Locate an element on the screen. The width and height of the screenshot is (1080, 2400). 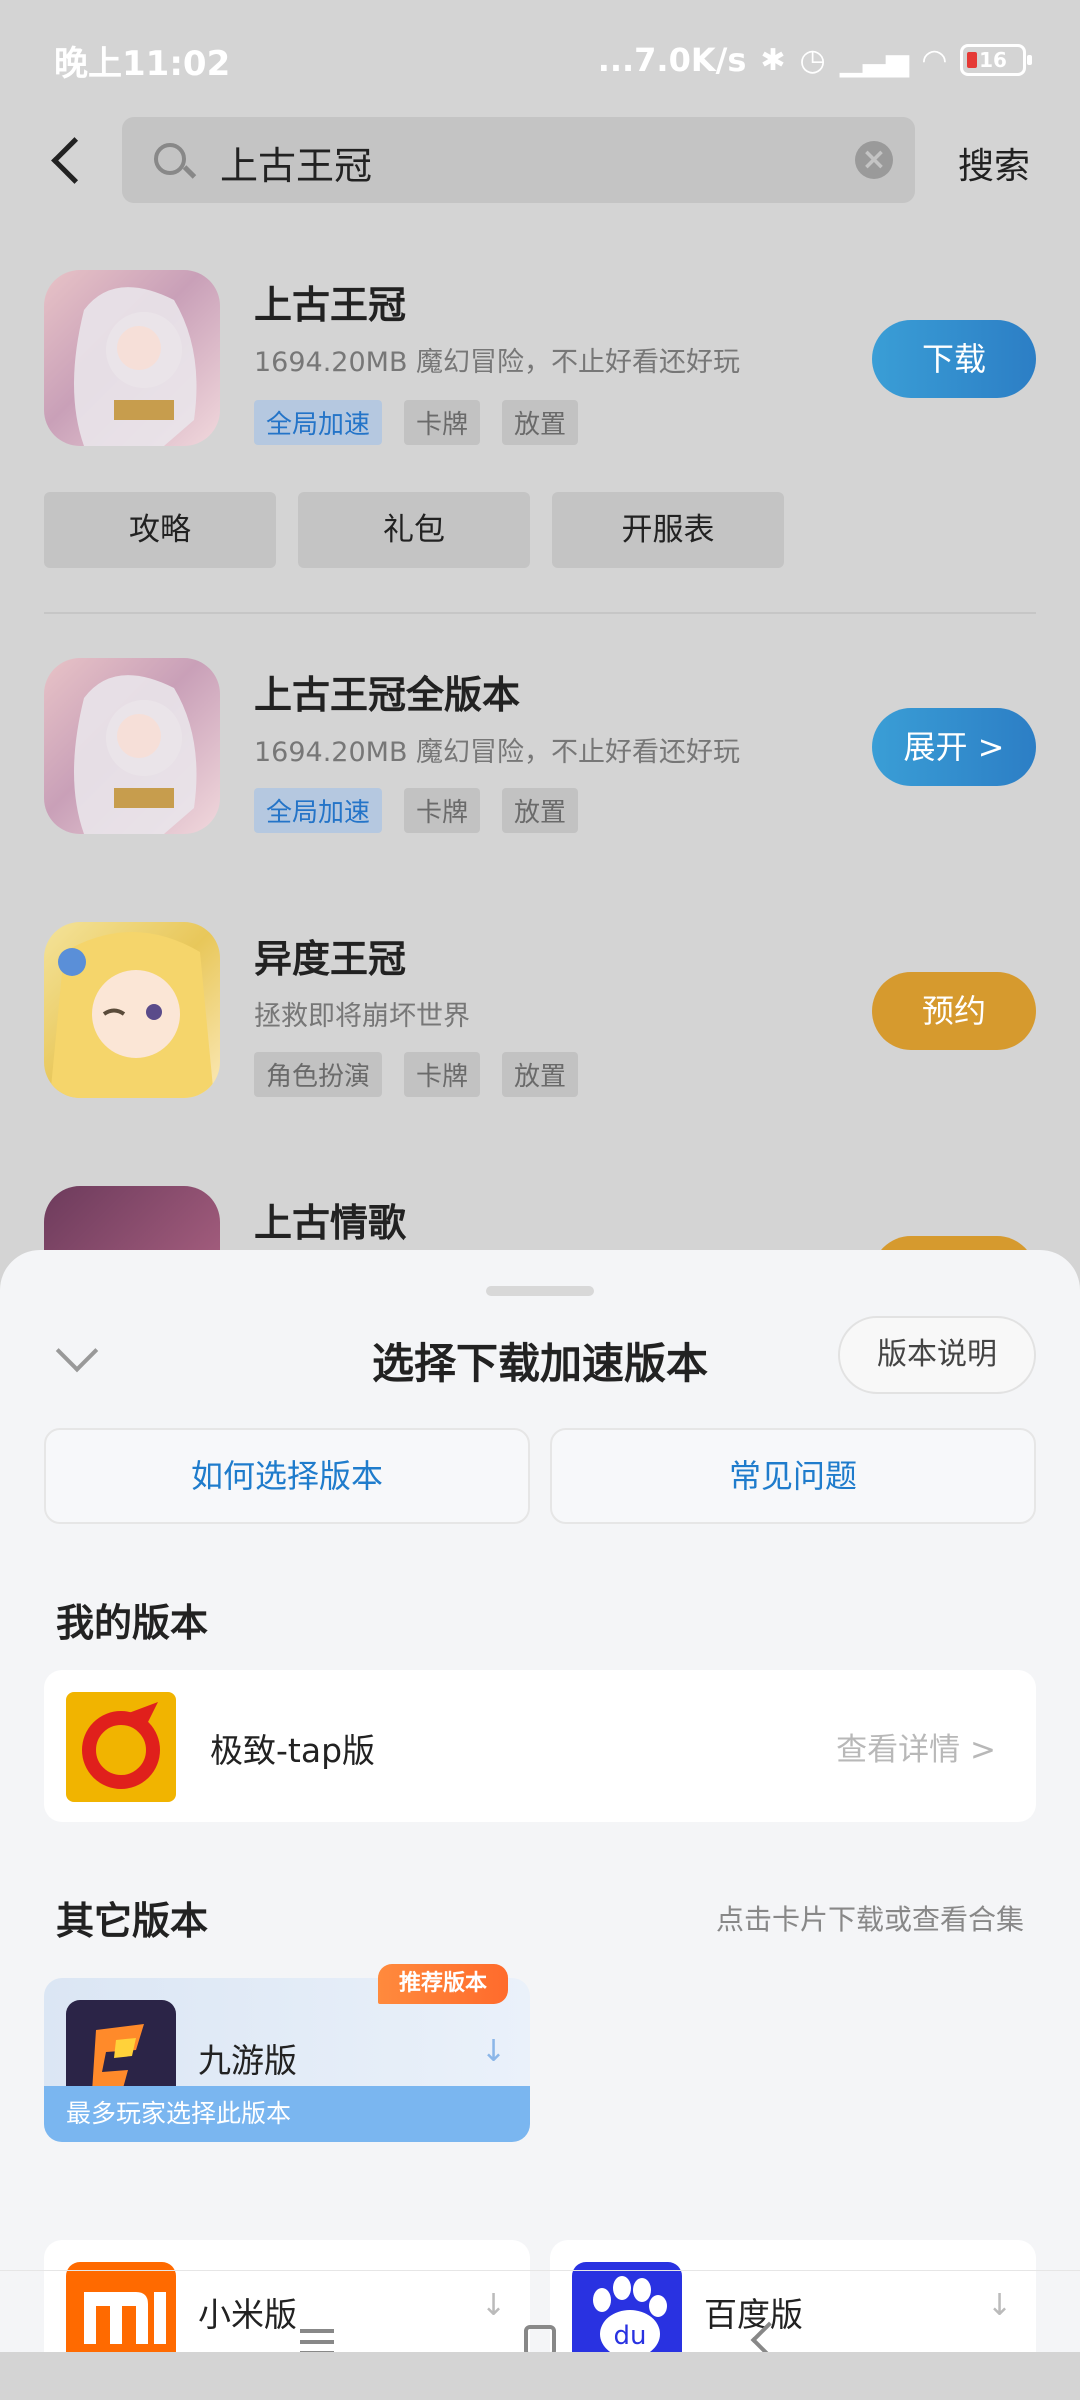
app-title: 上古王冠全版本 is located at coordinates (387, 695).